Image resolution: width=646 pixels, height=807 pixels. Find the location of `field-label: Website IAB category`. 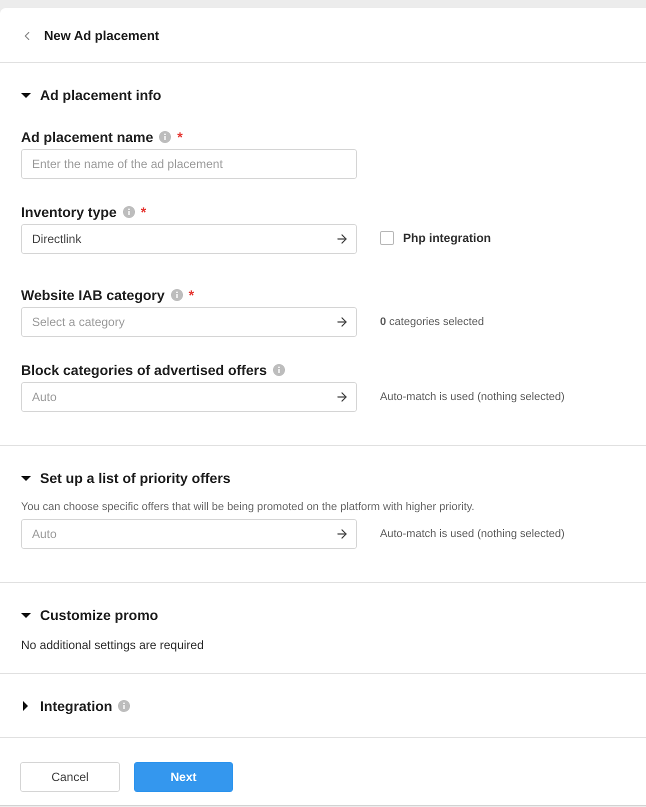

field-label: Website IAB category is located at coordinates (93, 295).